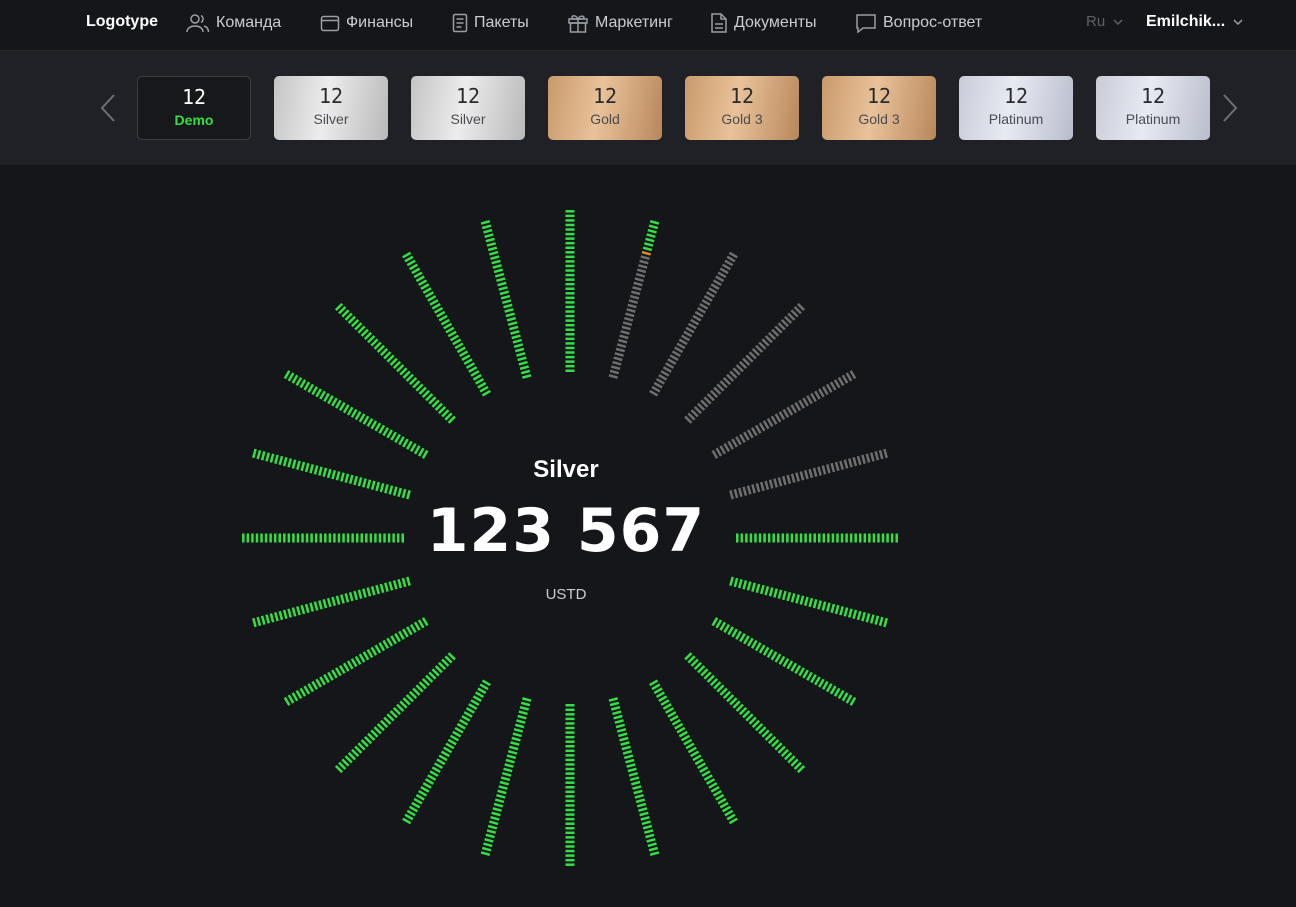 The width and height of the screenshot is (1296, 907). What do you see at coordinates (122, 22) in the screenshot?
I see `logo: Logotype` at bounding box center [122, 22].